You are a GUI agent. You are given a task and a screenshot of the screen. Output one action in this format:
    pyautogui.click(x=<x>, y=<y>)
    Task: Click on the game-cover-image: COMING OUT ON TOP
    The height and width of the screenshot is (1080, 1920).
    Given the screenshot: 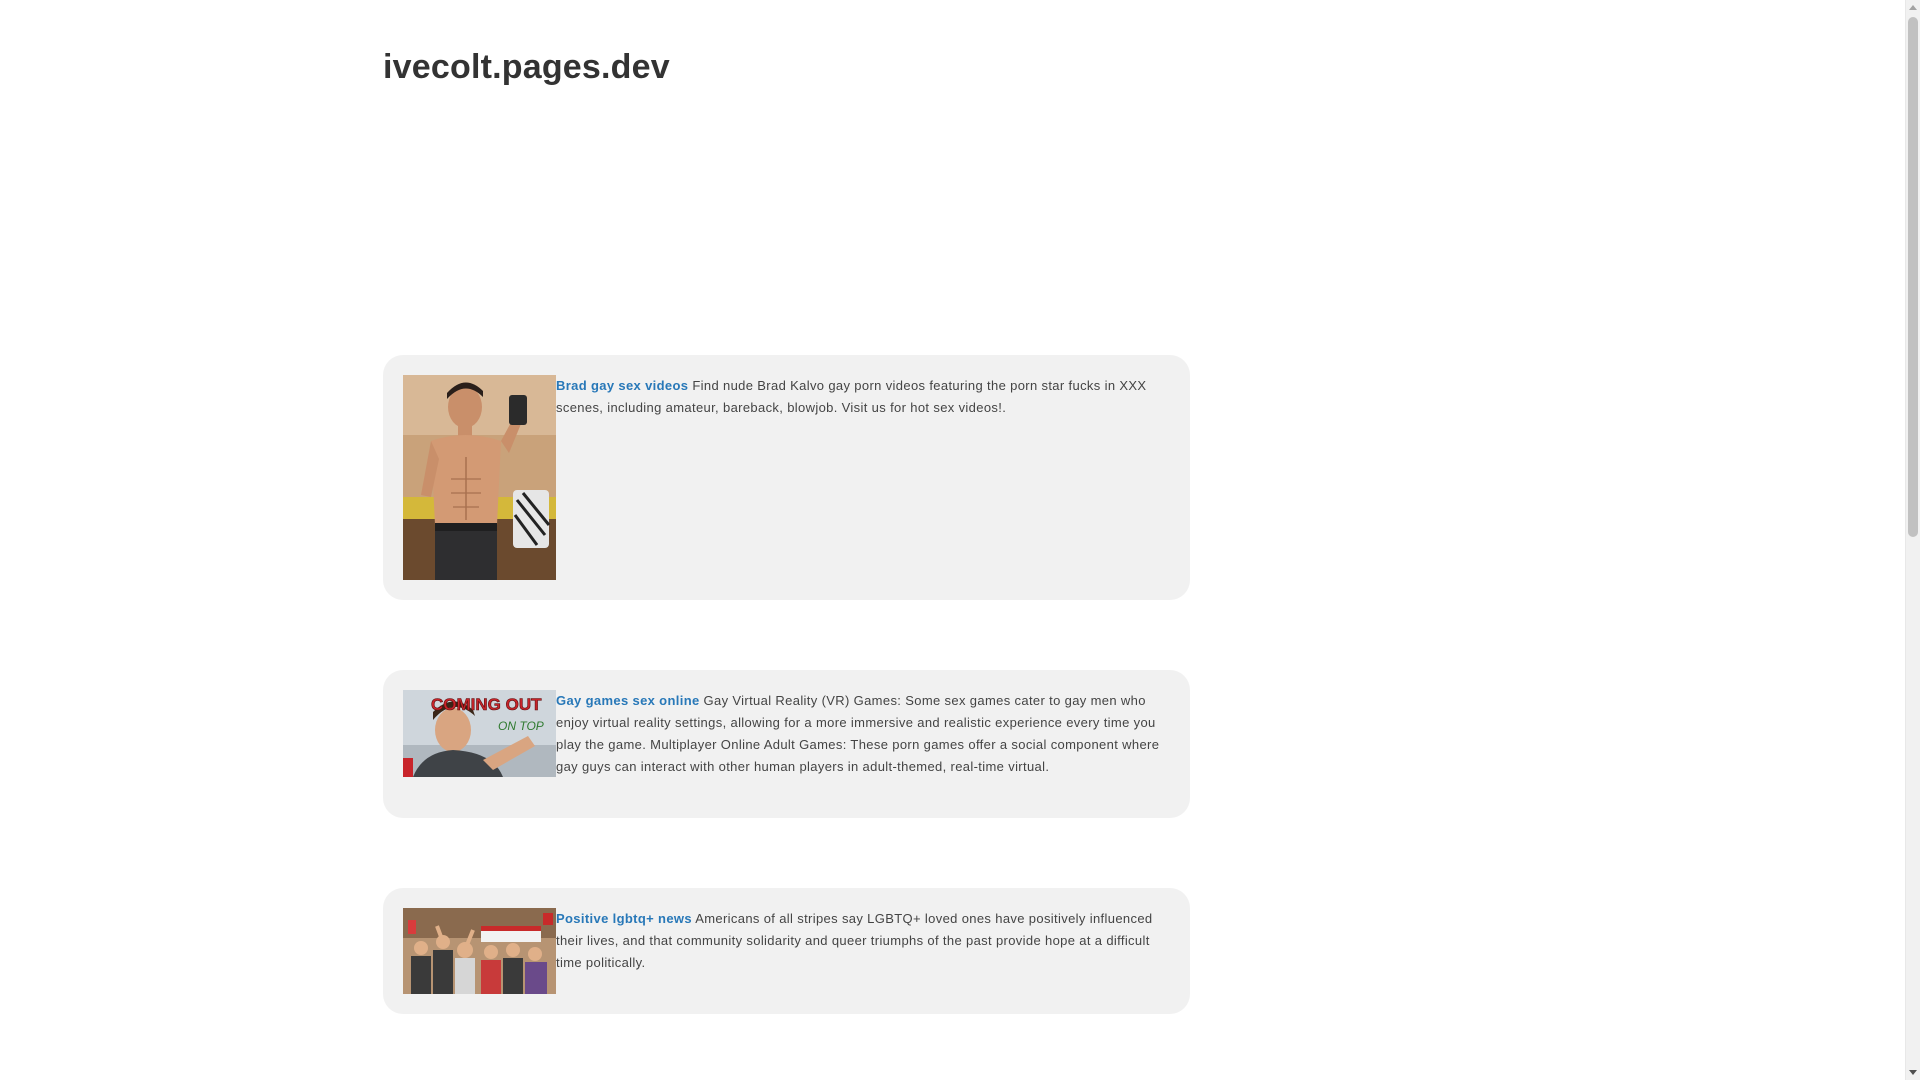 What is the action you would take?
    pyautogui.click(x=479, y=733)
    